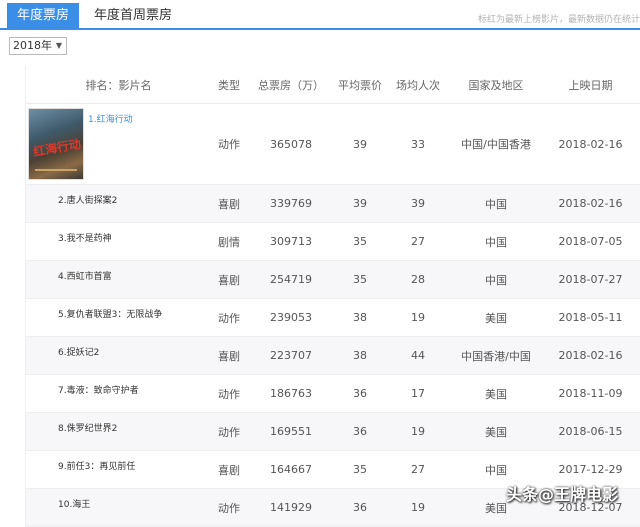 This screenshot has width=640, height=527. I want to click on header-country: 国家及地区, so click(496, 85).